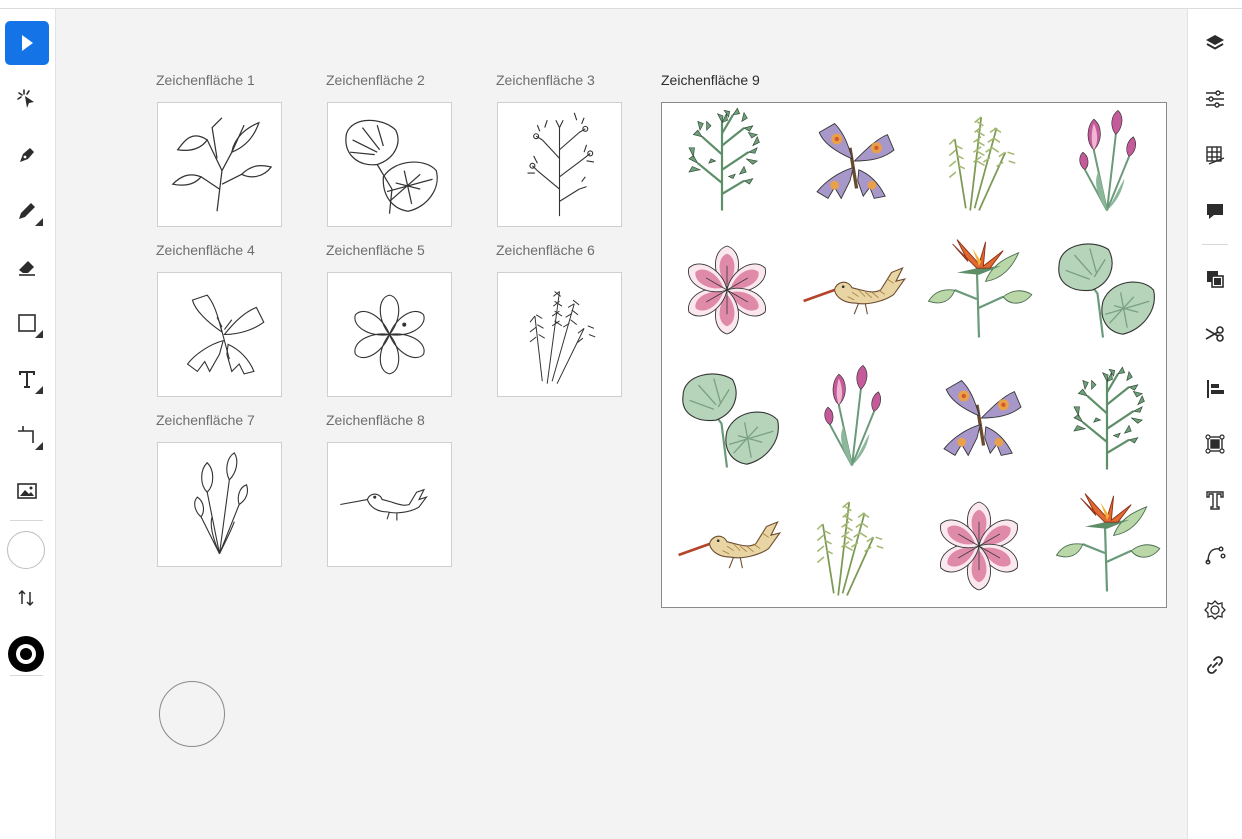  I want to click on arrow-icon, so click(27, 43).